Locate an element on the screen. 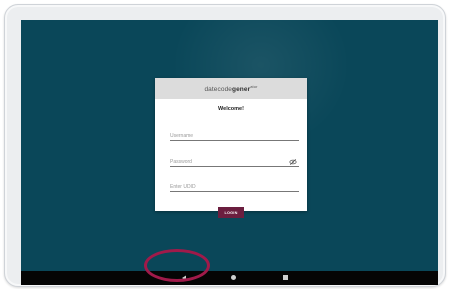  square-recents-icon is located at coordinates (285, 277).